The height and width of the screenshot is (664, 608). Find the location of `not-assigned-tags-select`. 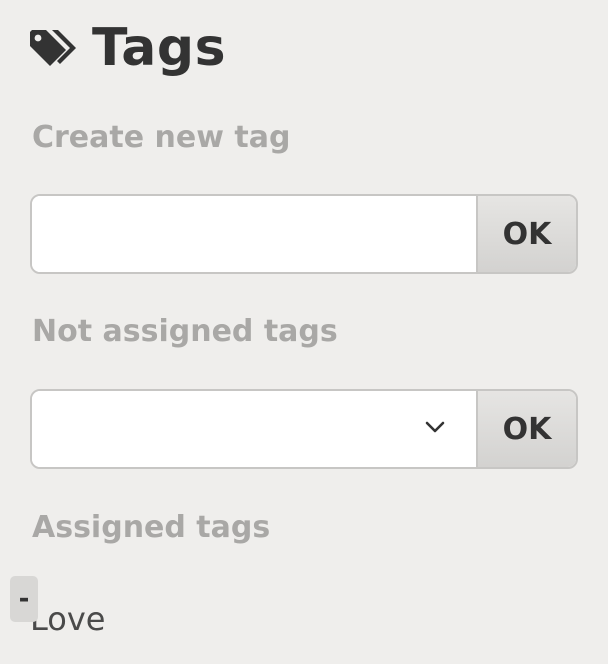

not-assigned-tags-select is located at coordinates (254, 429).